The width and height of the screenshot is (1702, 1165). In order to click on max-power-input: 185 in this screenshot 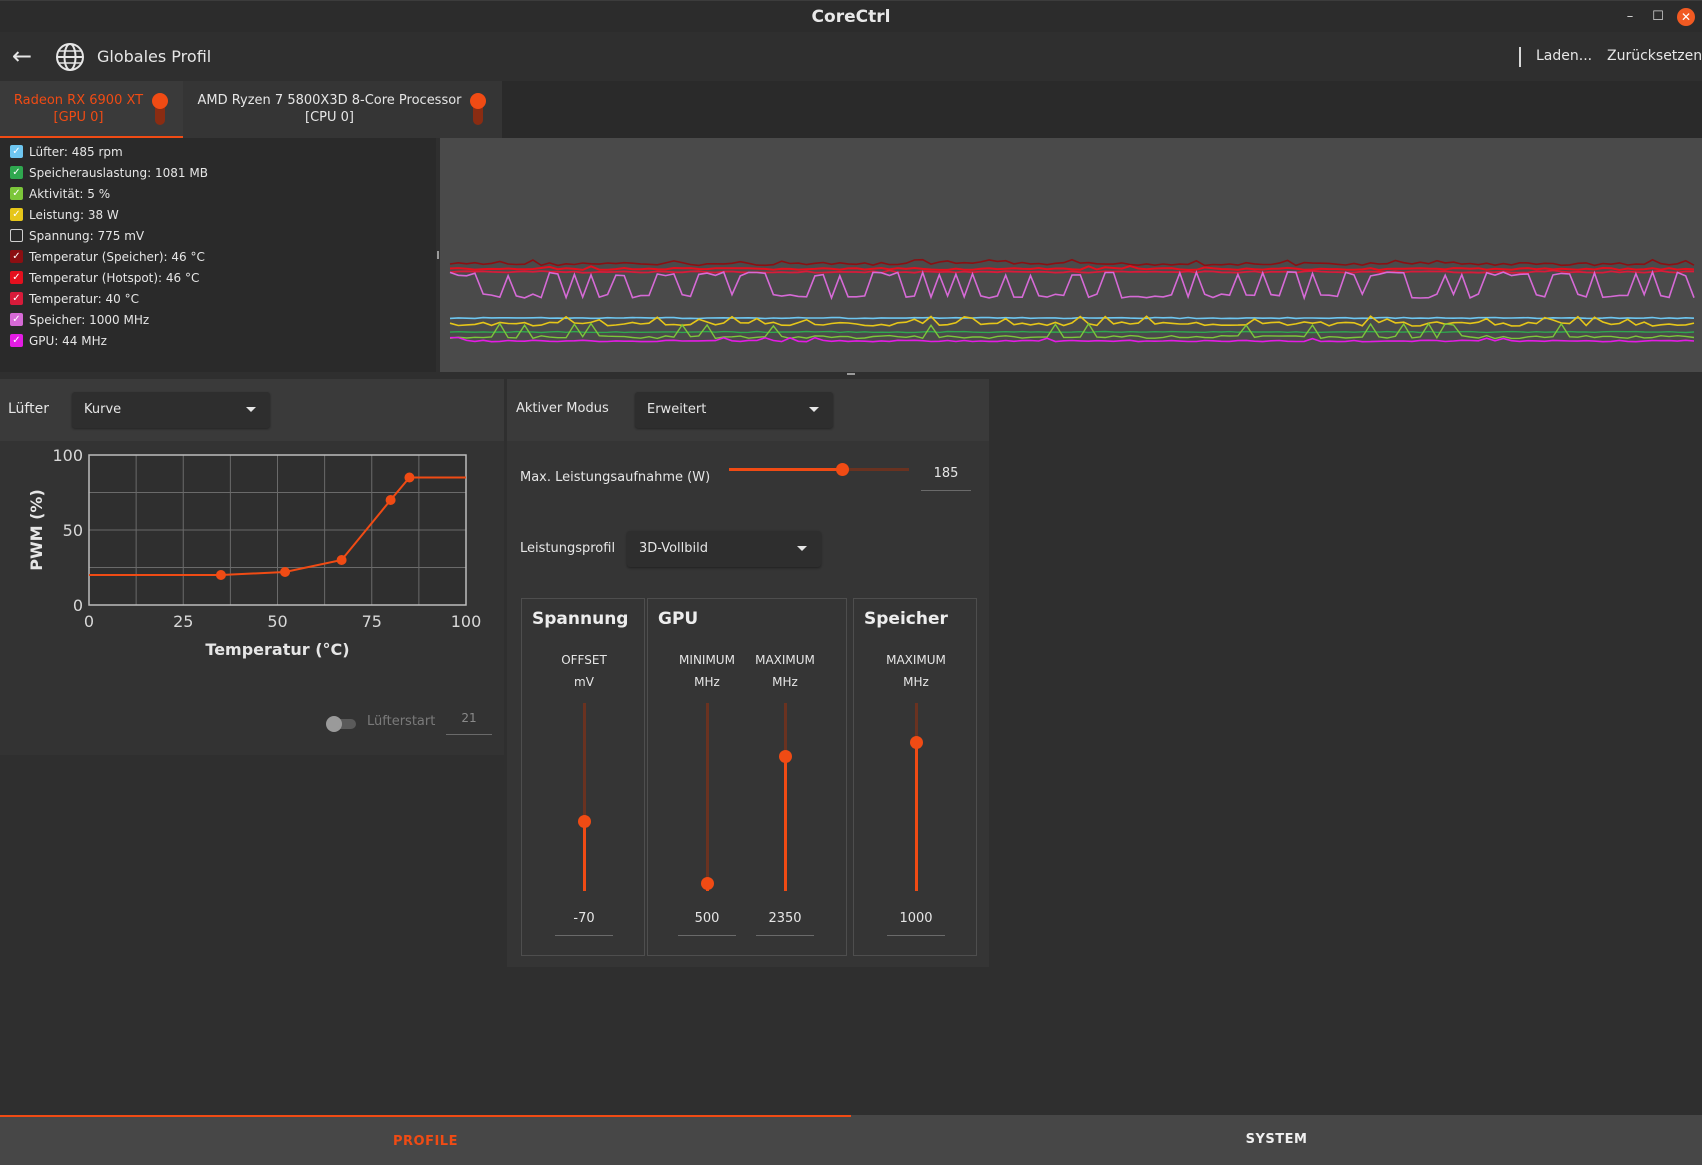, I will do `click(946, 475)`.